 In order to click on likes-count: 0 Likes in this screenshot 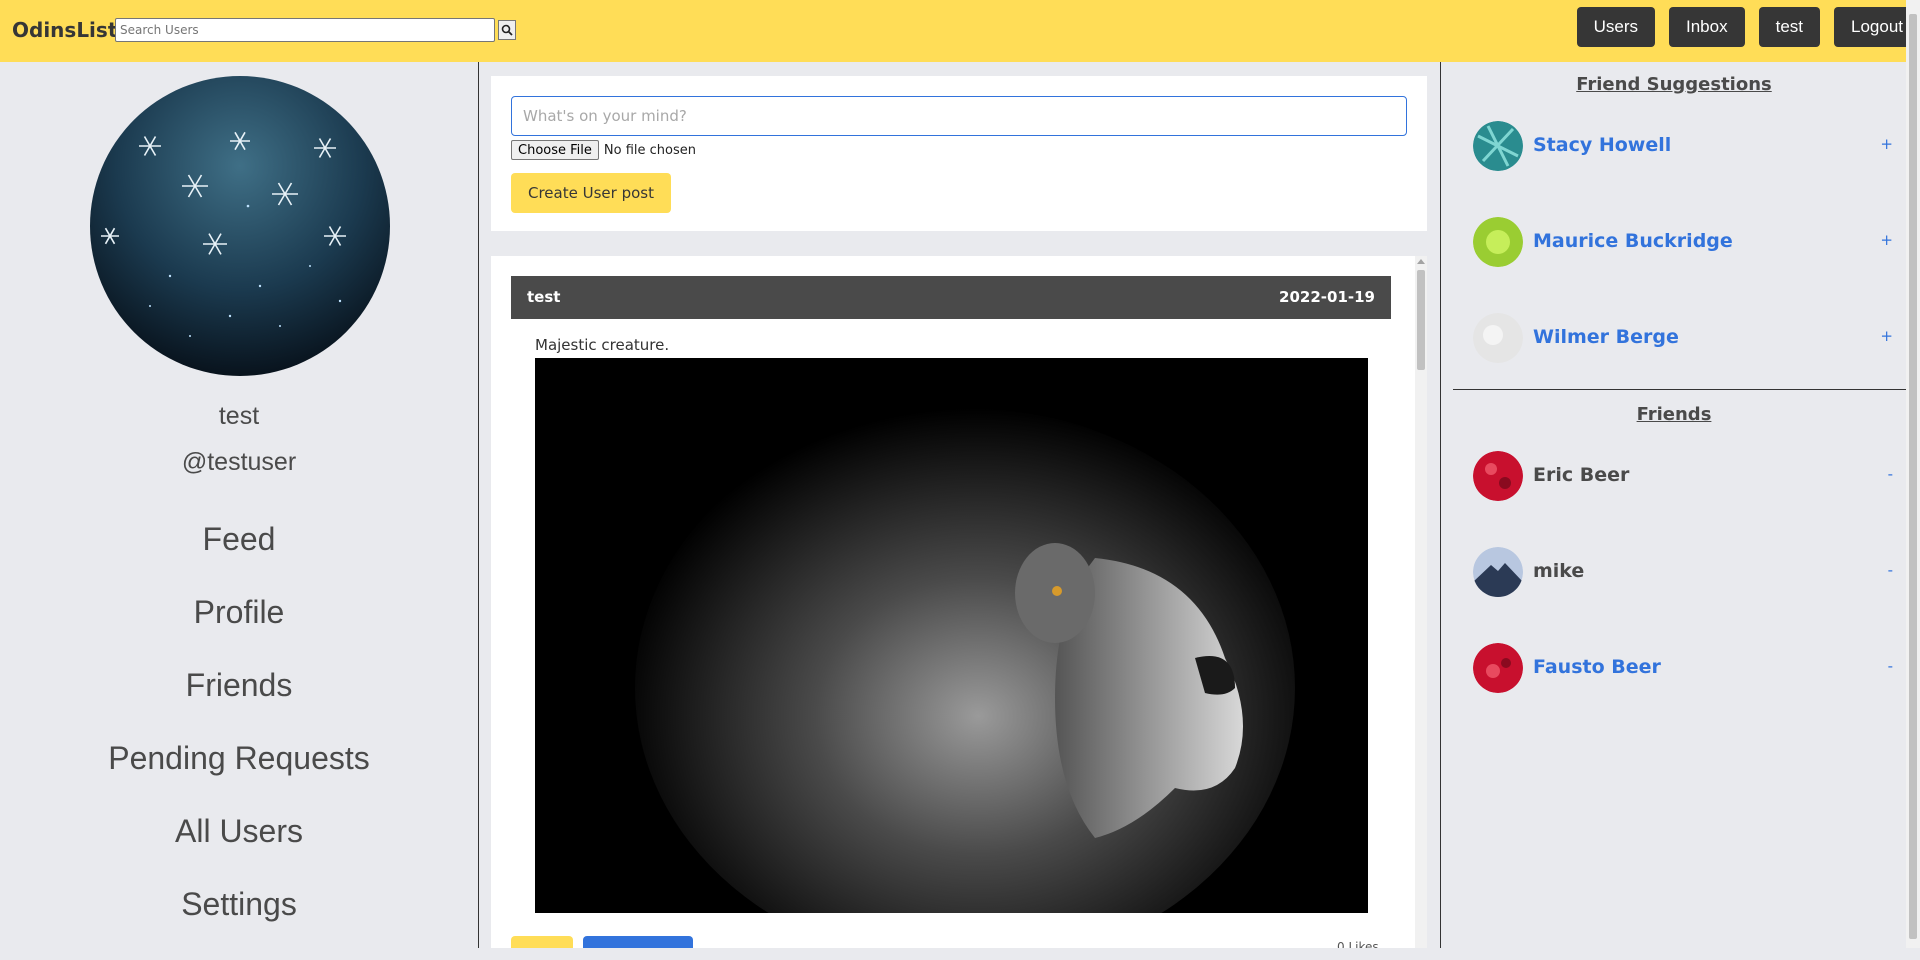, I will do `click(1358, 944)`.